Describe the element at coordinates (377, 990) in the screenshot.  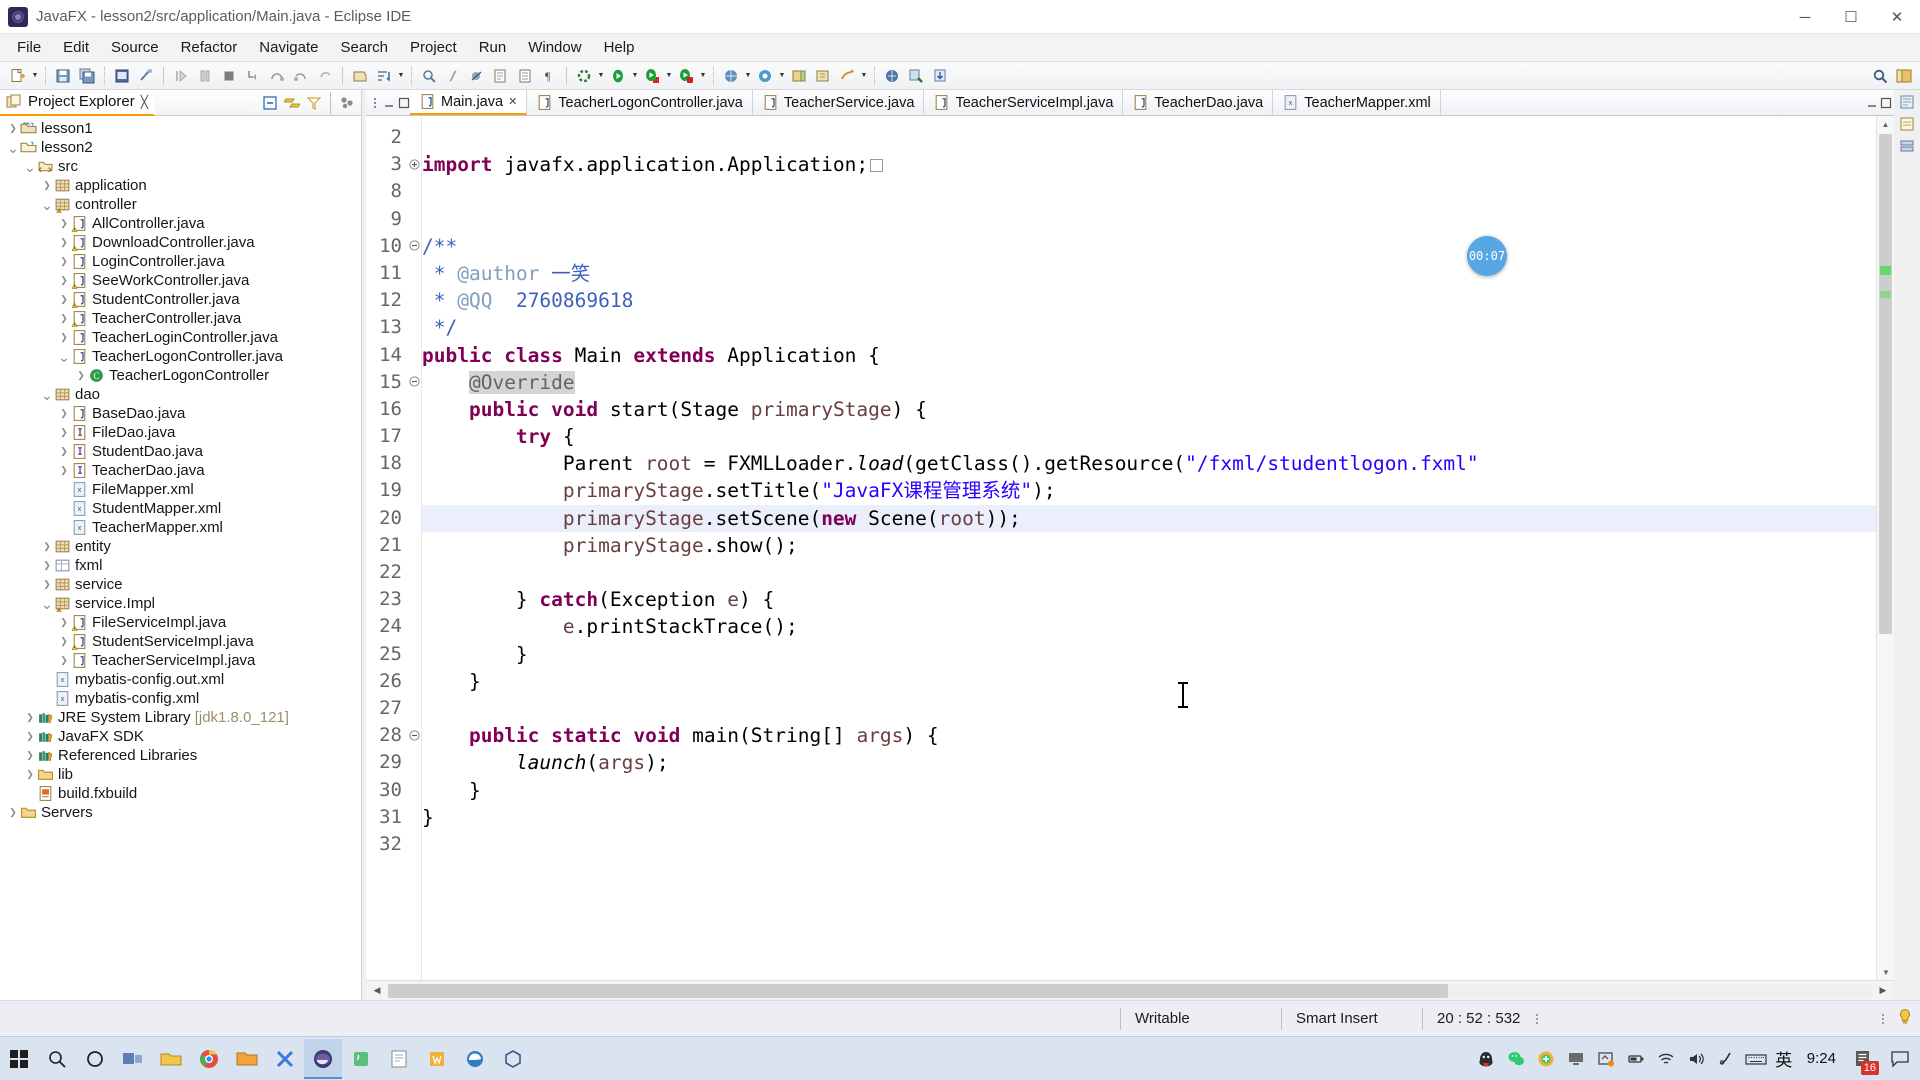
I see `scroll-left-icon: ◀` at that location.